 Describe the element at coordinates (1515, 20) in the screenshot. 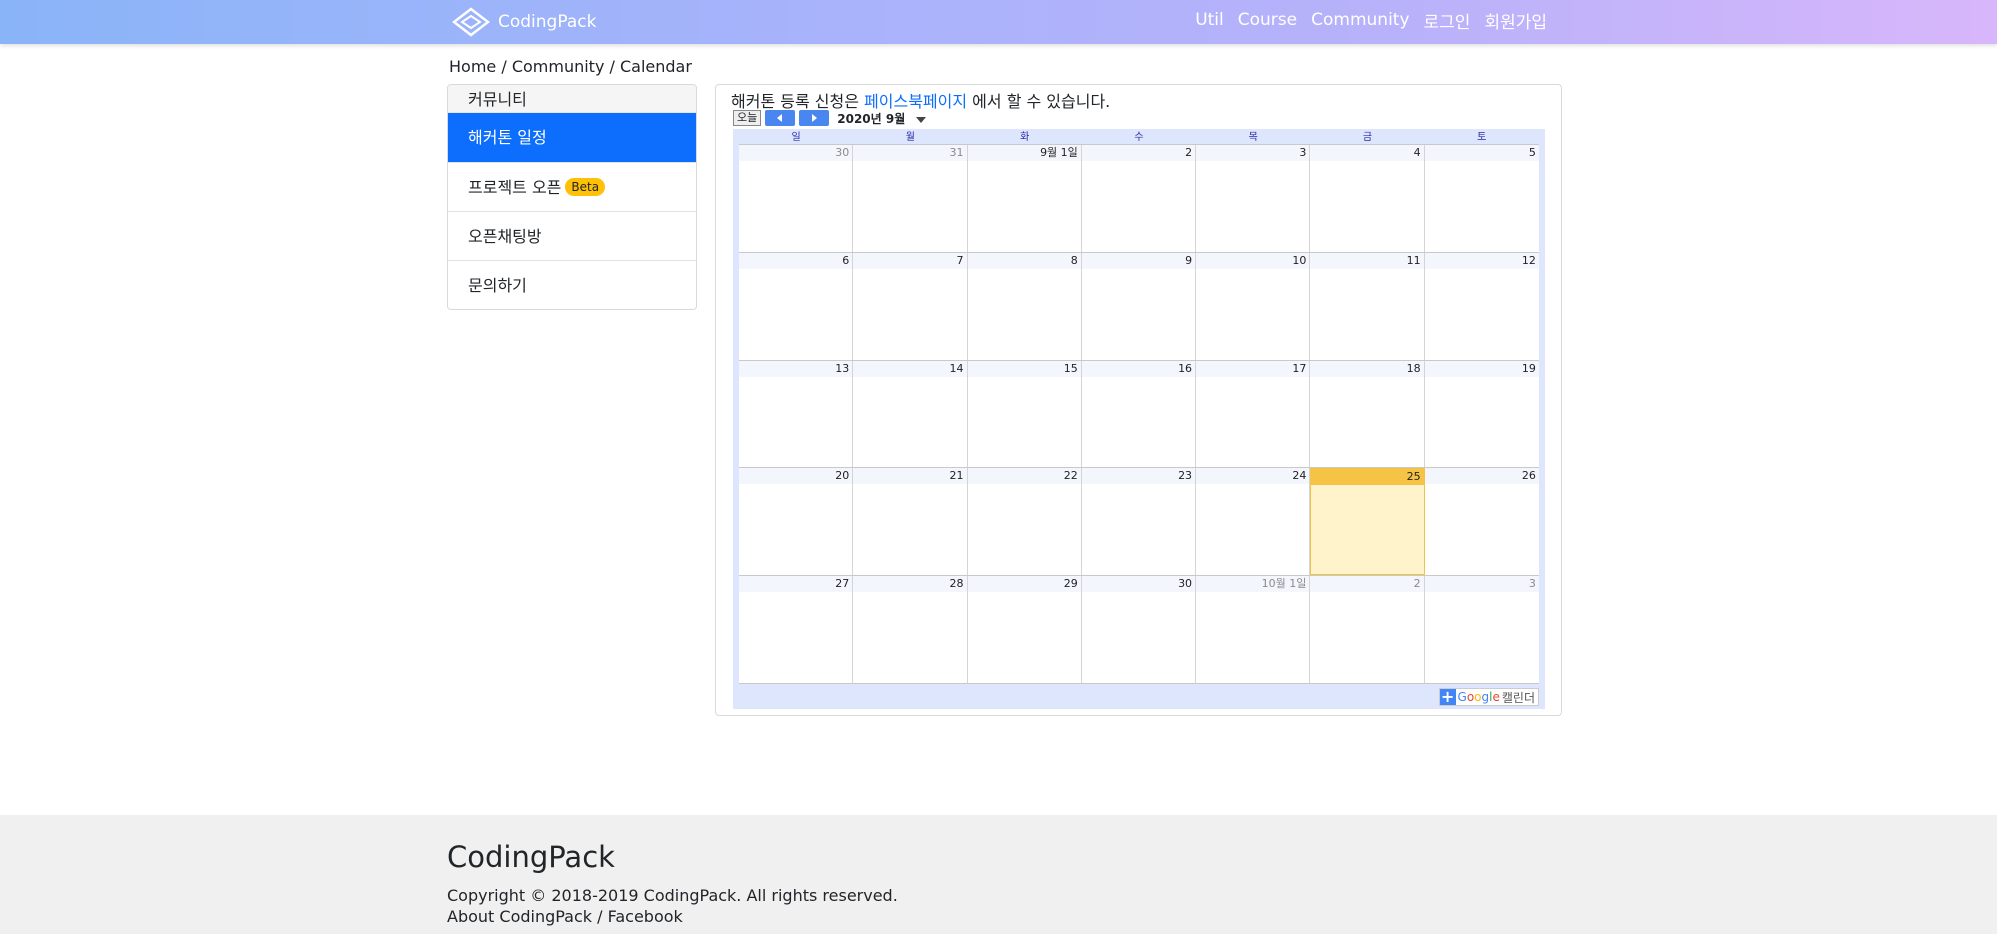

I see `nav-signup: 회원가입` at that location.